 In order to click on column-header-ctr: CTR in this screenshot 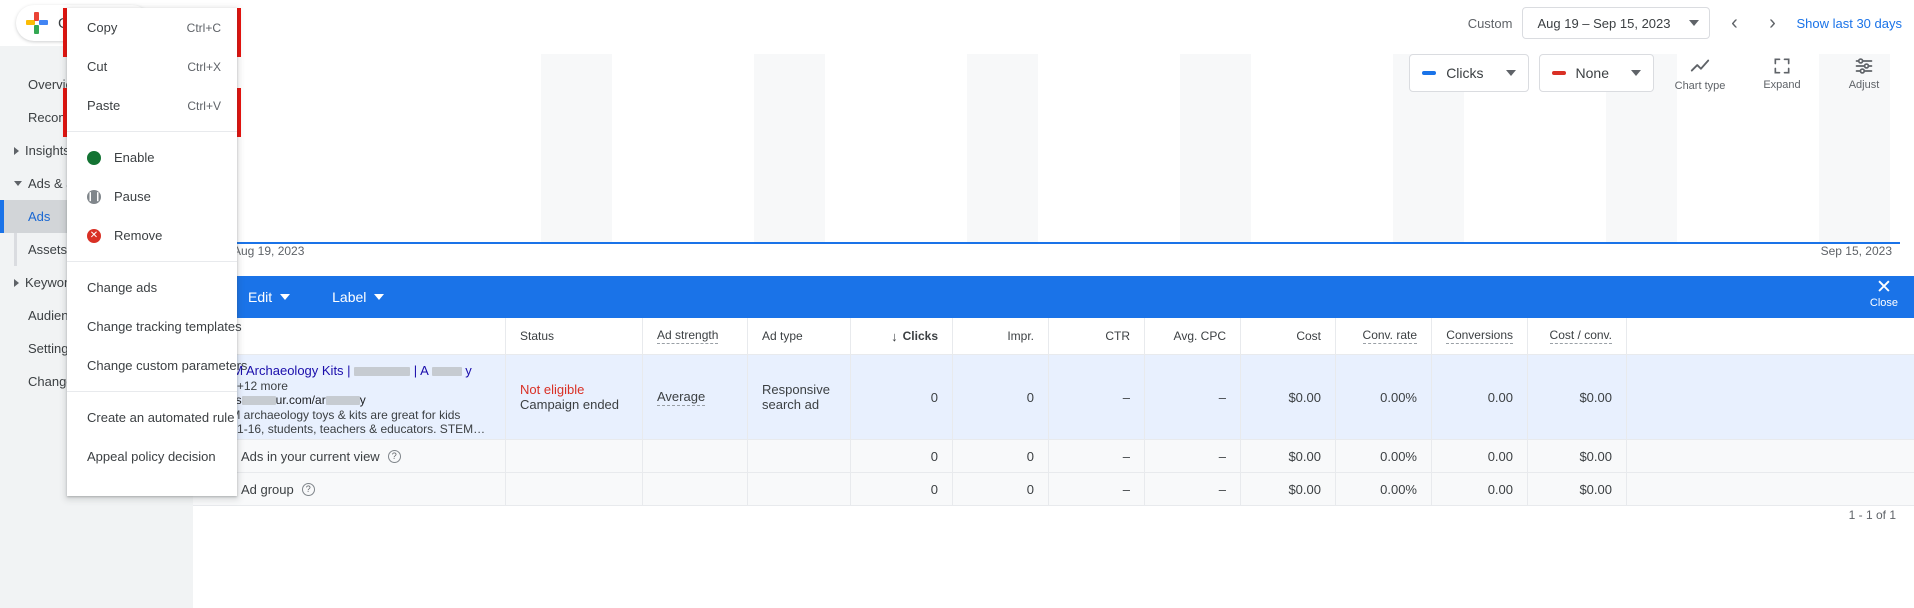, I will do `click(1097, 336)`.